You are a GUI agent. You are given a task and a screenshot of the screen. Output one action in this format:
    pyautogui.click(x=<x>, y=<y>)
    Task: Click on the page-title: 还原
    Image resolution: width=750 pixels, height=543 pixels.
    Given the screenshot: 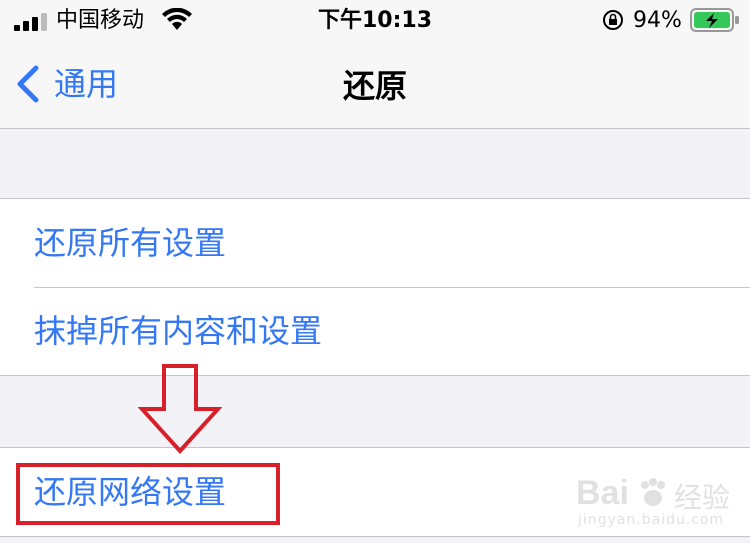 What is the action you would take?
    pyautogui.click(x=374, y=86)
    